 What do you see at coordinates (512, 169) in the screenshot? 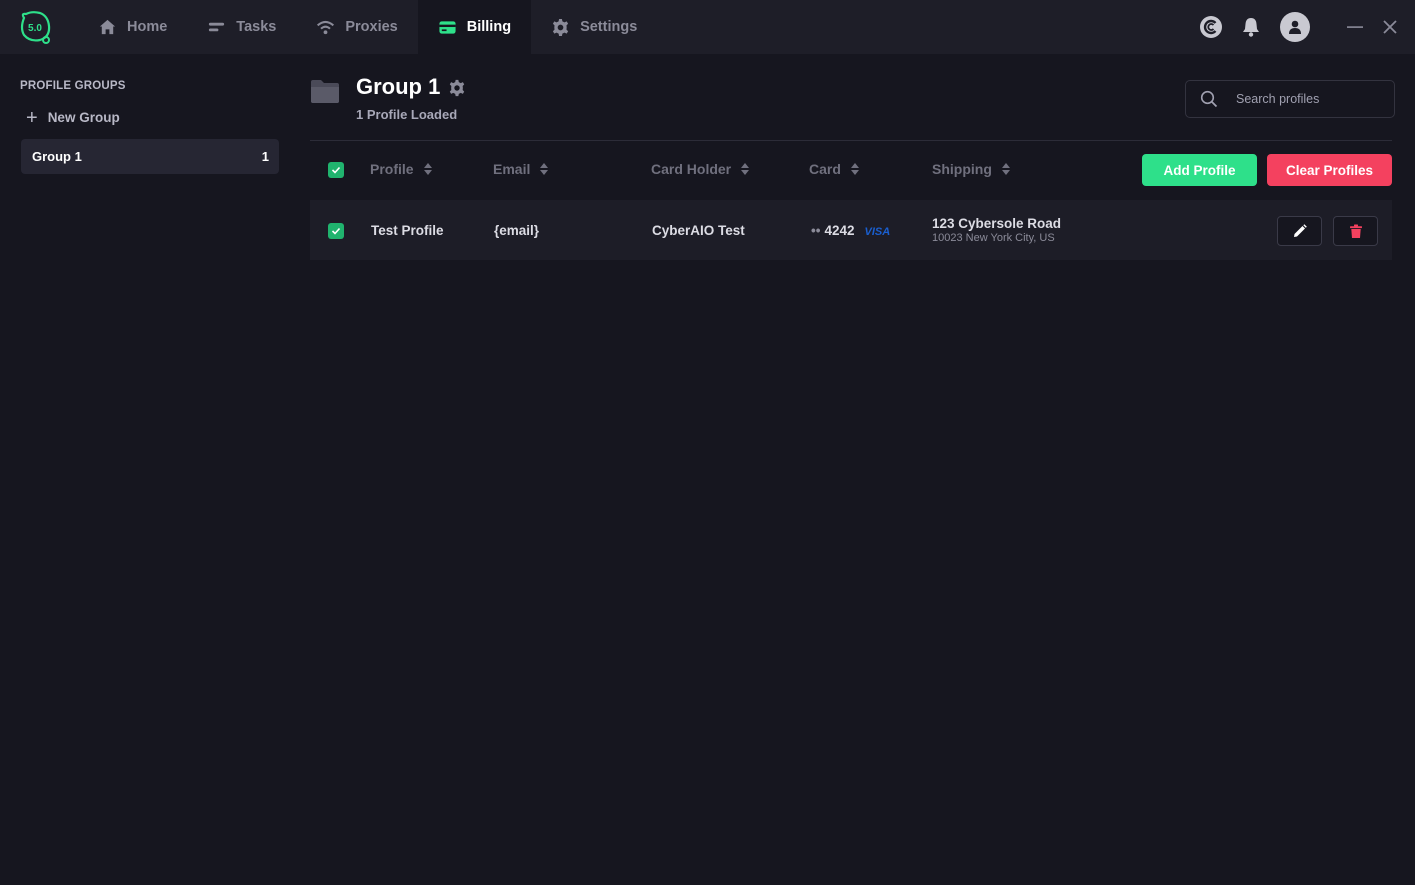
I see `column-email-label: Email` at bounding box center [512, 169].